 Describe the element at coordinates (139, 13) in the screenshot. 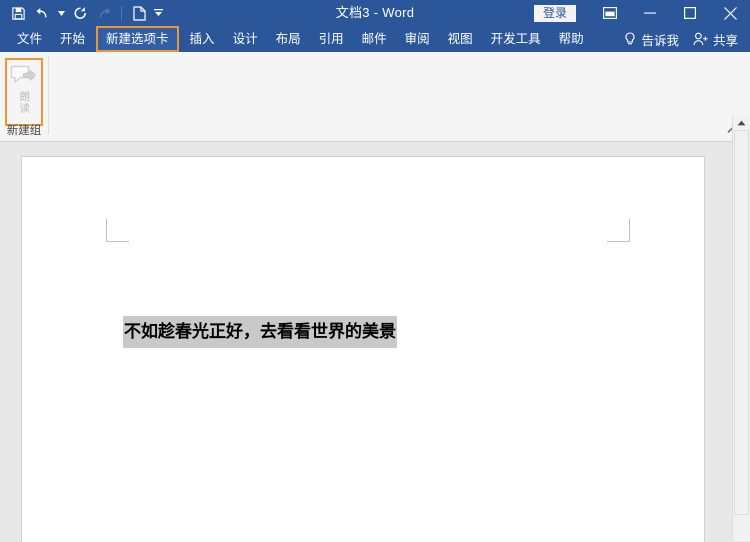

I see `new-document-icon` at that location.